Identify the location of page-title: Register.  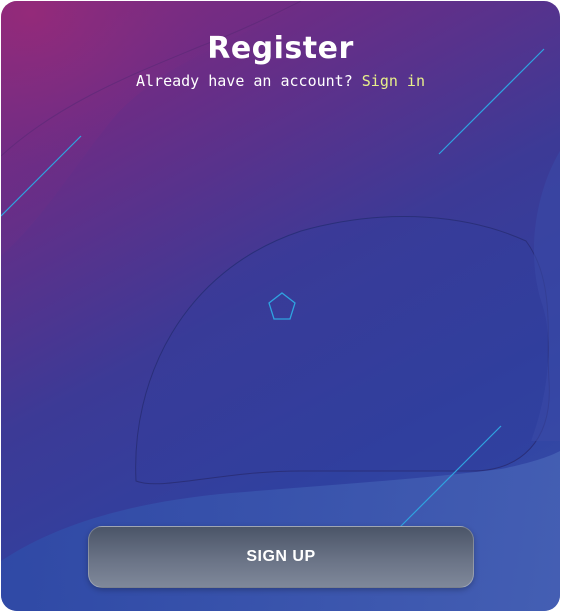
(280, 48).